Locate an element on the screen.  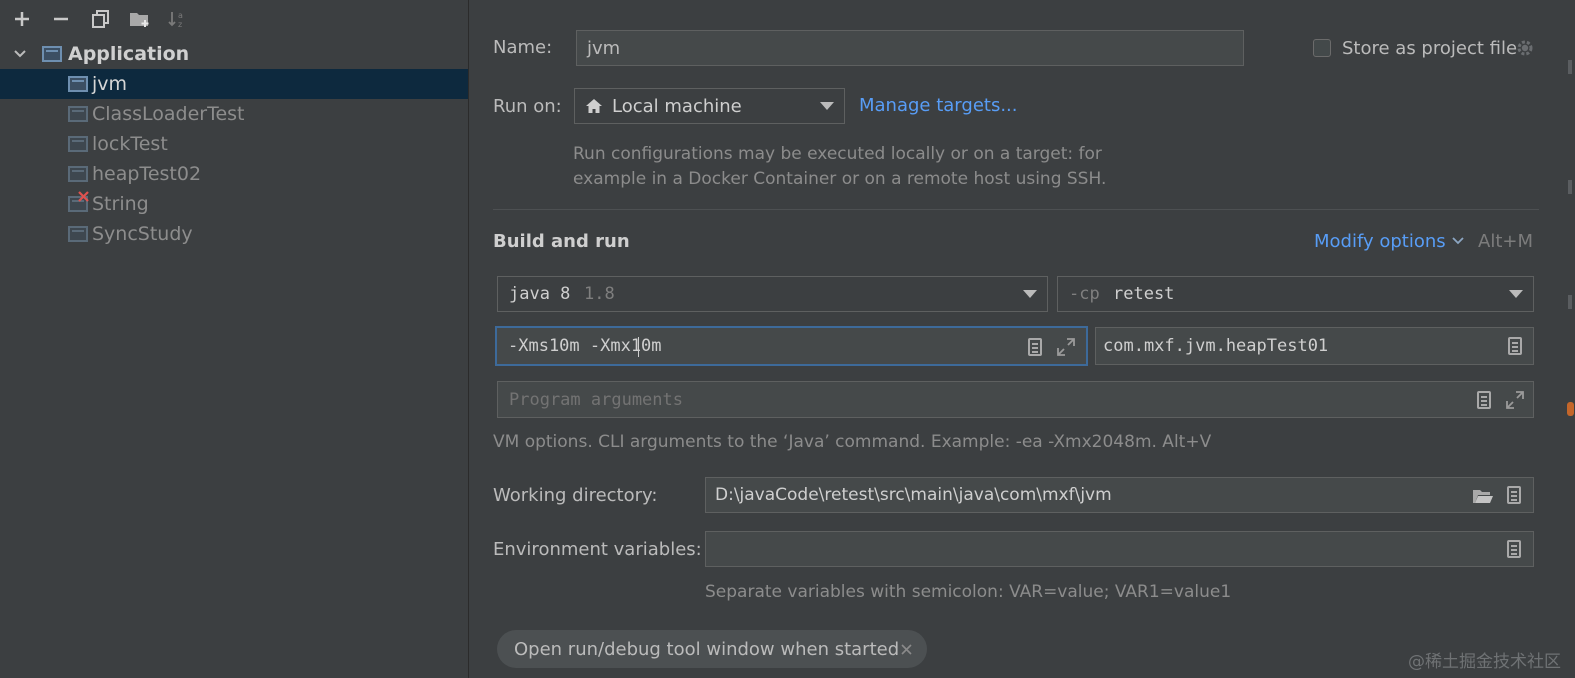
name-value: jvm is located at coordinates (604, 48).